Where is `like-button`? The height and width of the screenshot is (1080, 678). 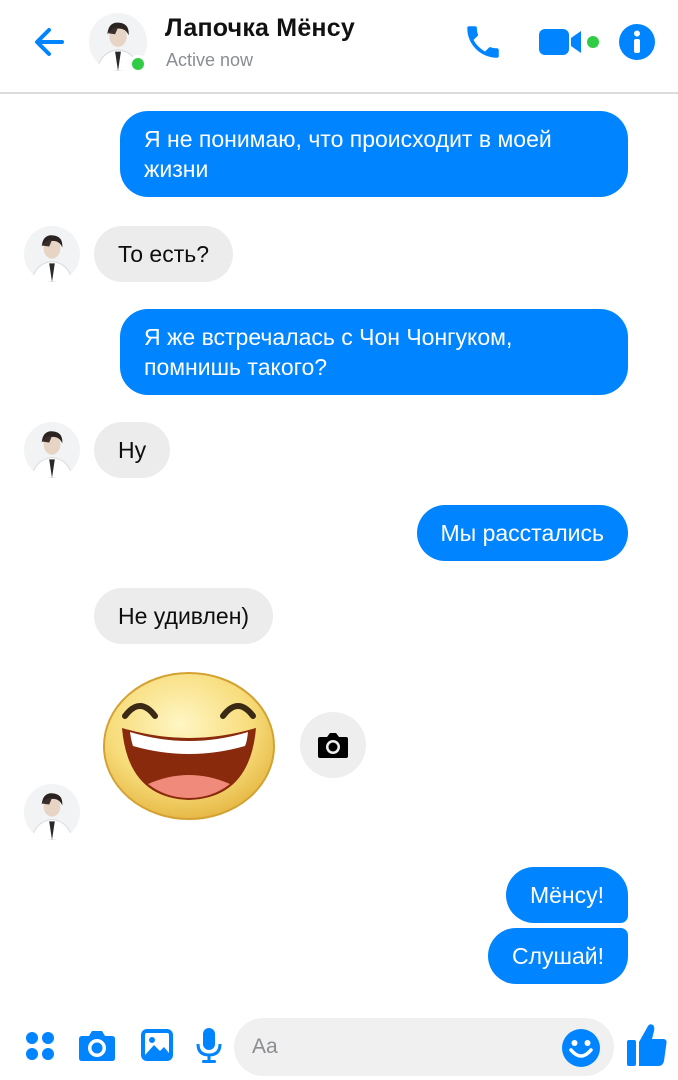 like-button is located at coordinates (647, 1045).